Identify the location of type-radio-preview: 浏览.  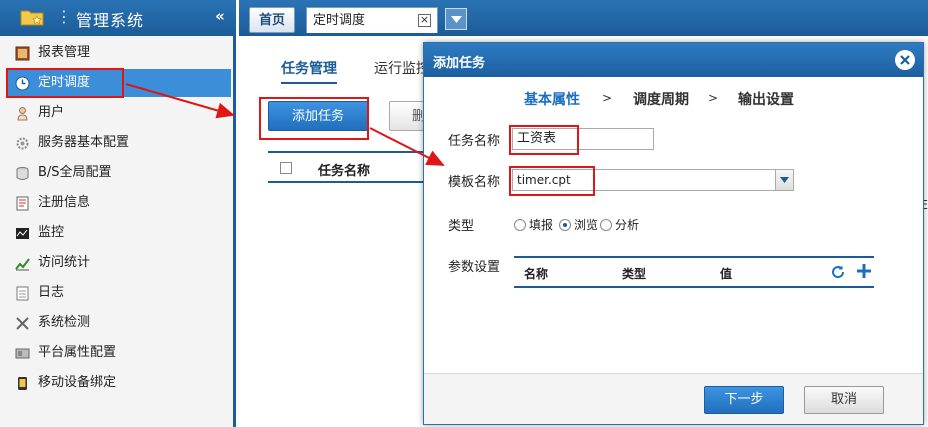
(578, 225).